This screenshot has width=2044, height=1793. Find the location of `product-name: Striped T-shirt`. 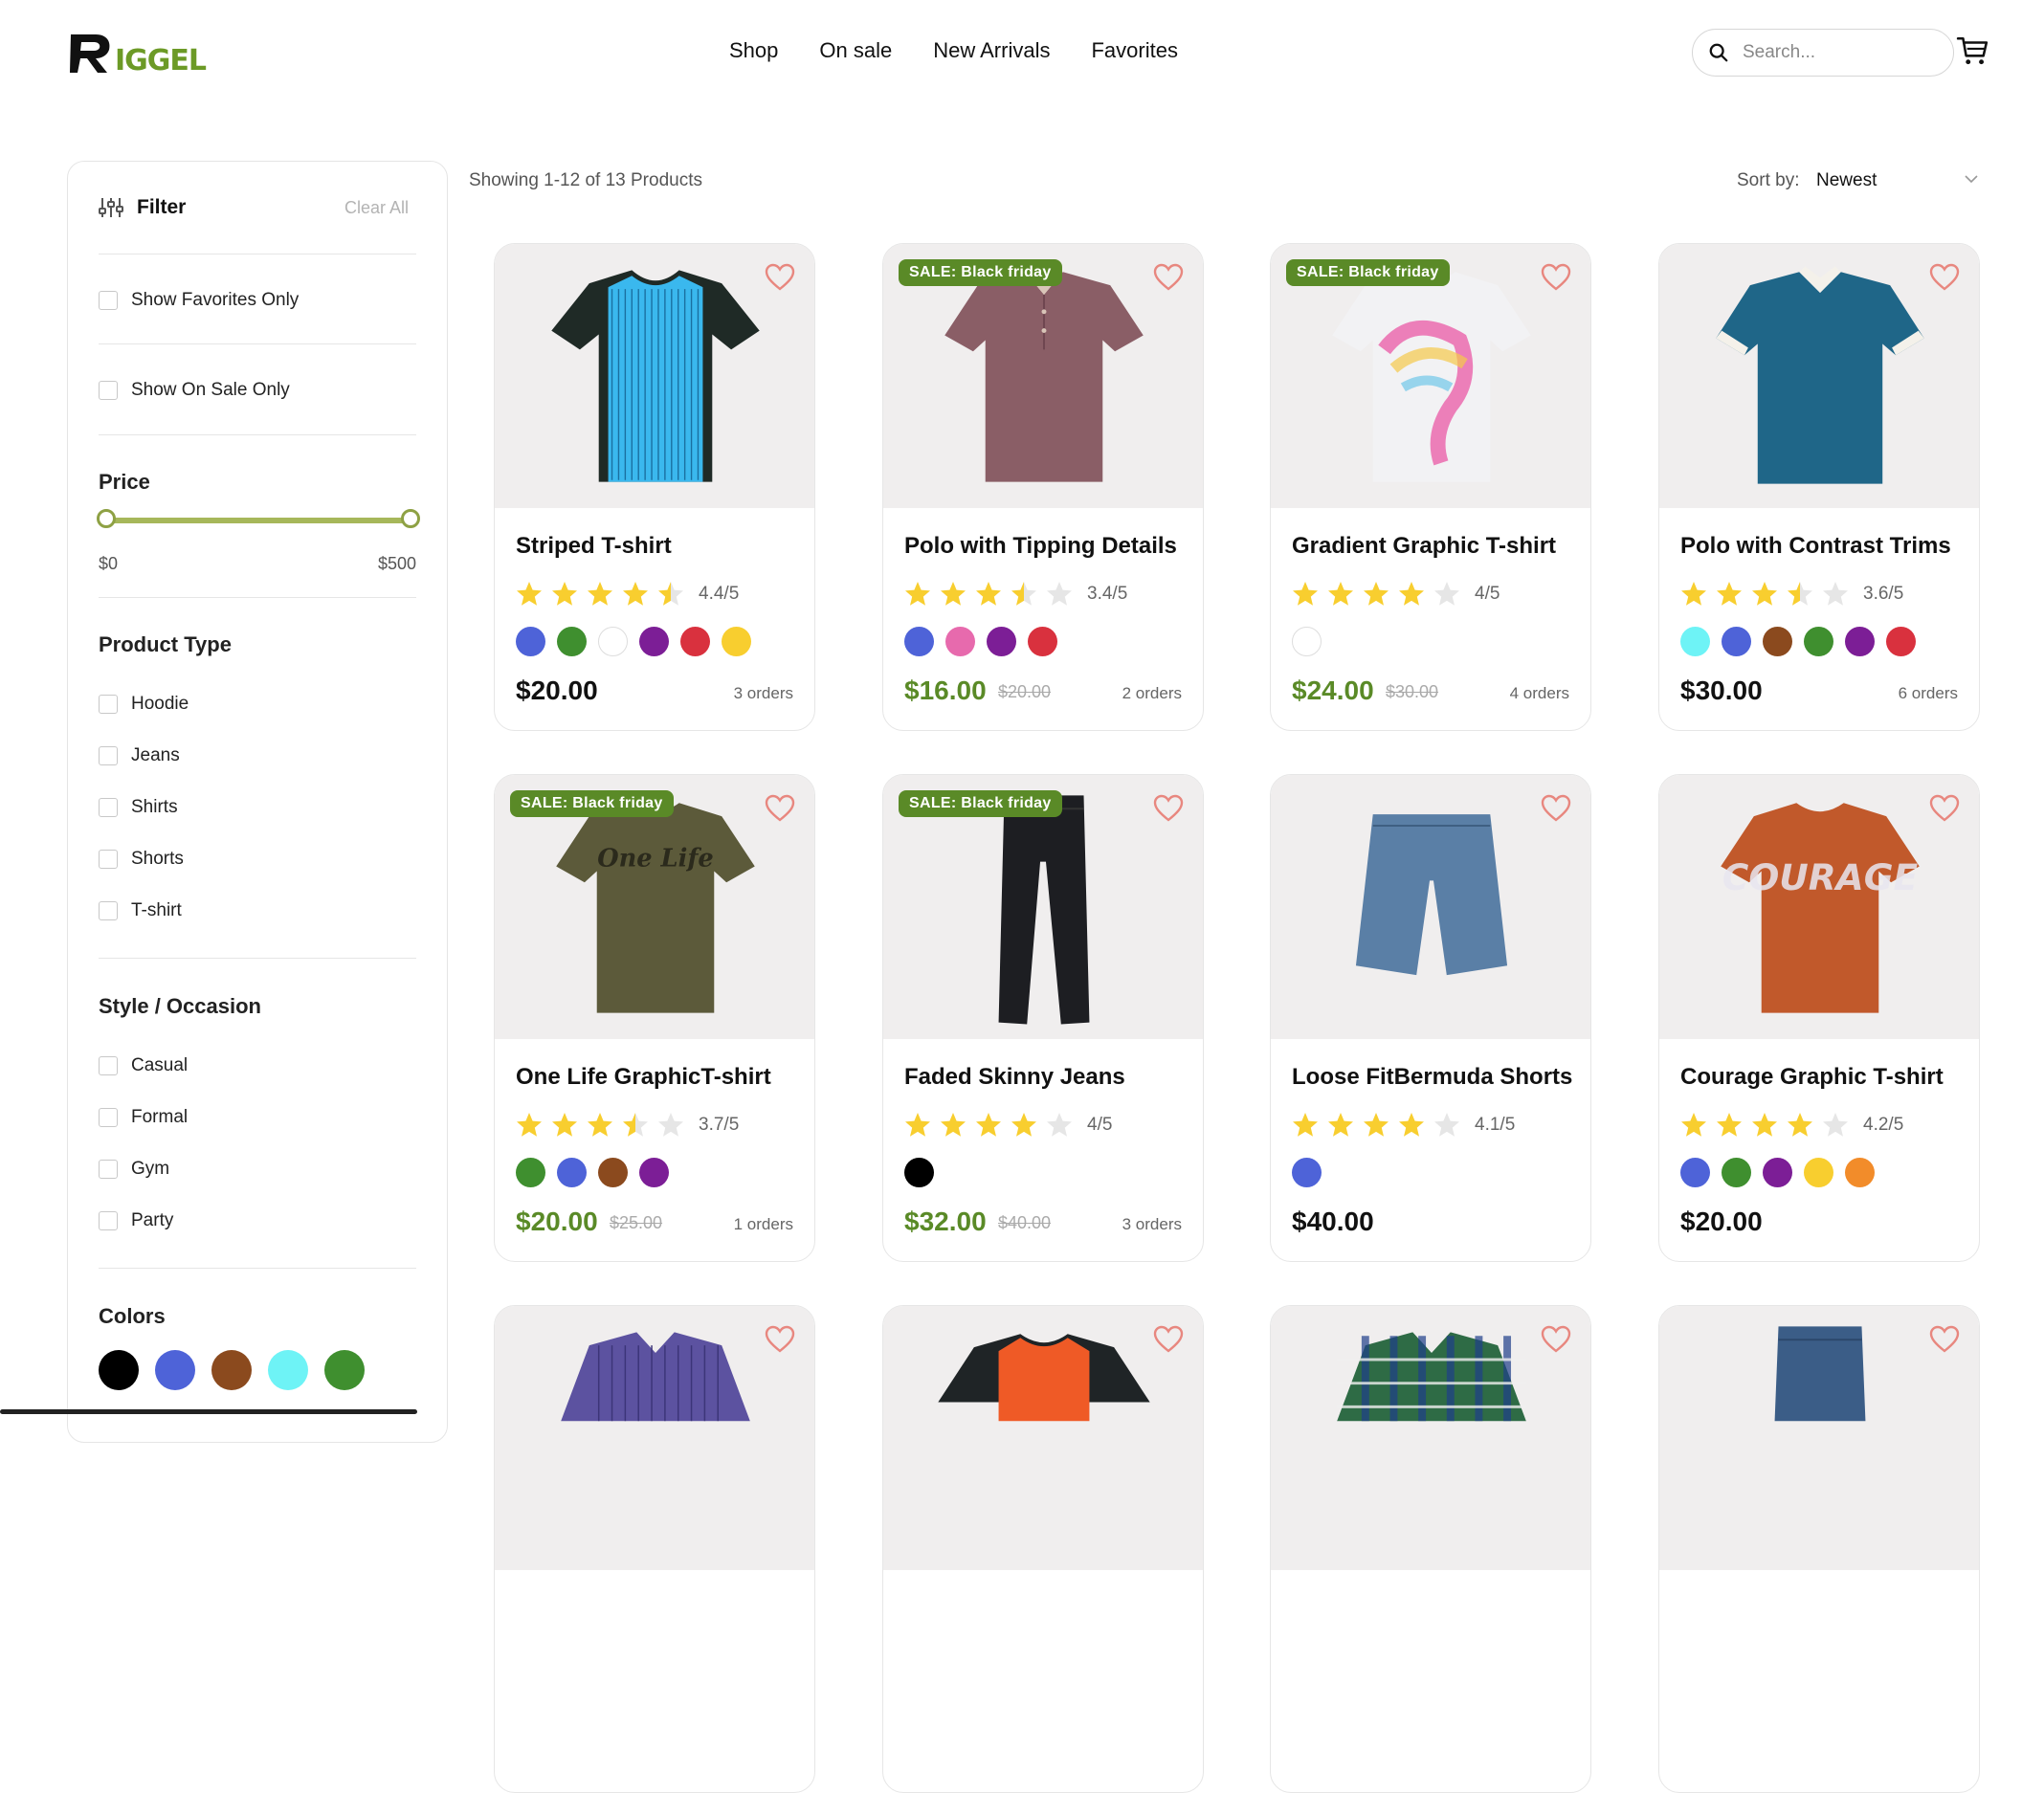

product-name: Striped T-shirt is located at coordinates (594, 546).